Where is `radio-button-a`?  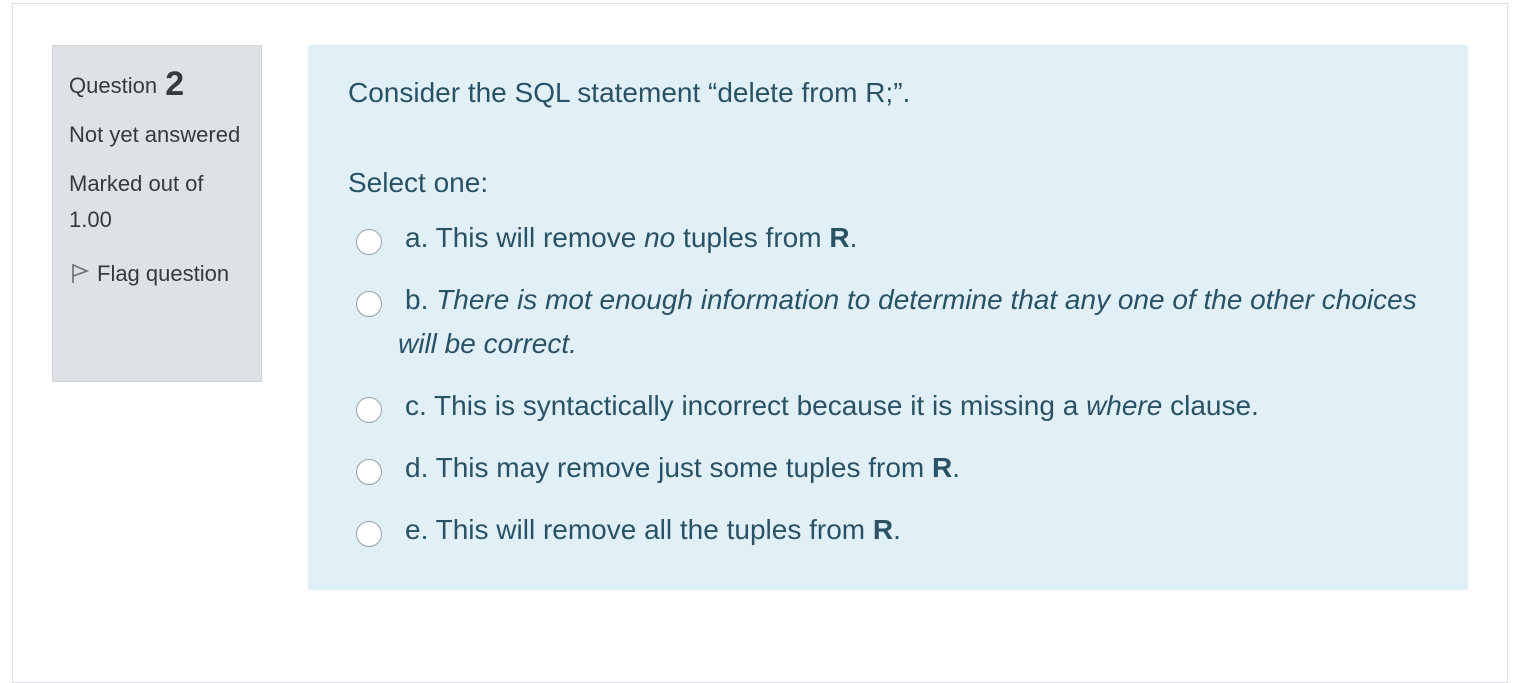
radio-button-a is located at coordinates (369, 242).